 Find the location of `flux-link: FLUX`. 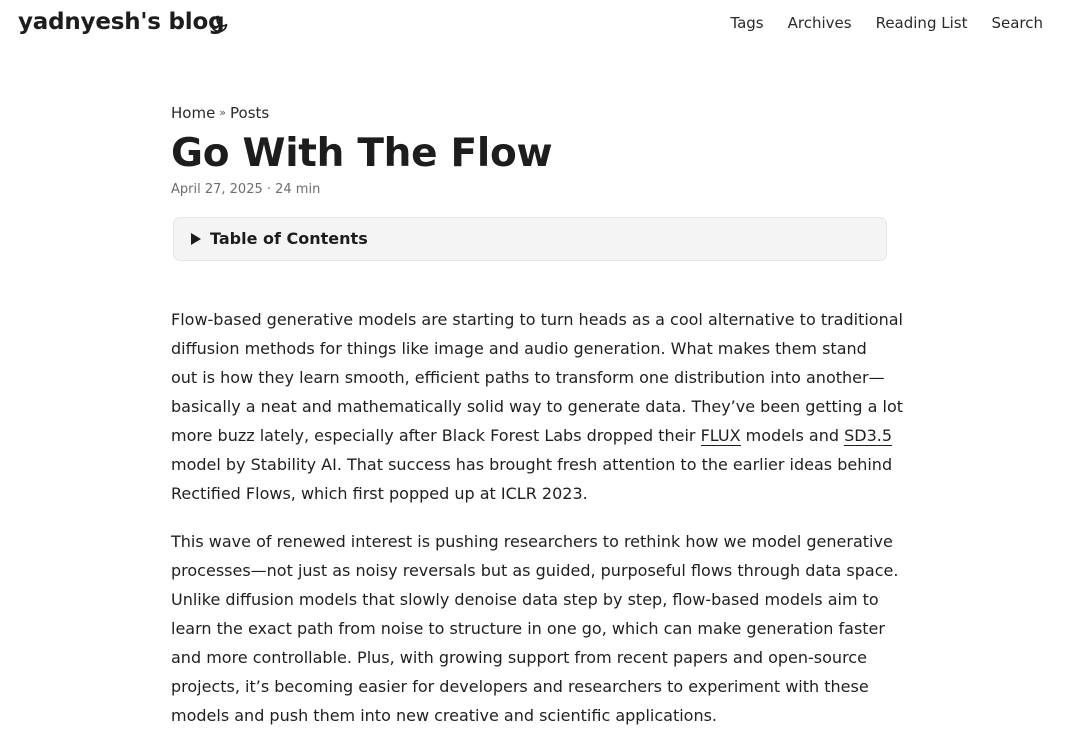

flux-link: FLUX is located at coordinates (720, 436).